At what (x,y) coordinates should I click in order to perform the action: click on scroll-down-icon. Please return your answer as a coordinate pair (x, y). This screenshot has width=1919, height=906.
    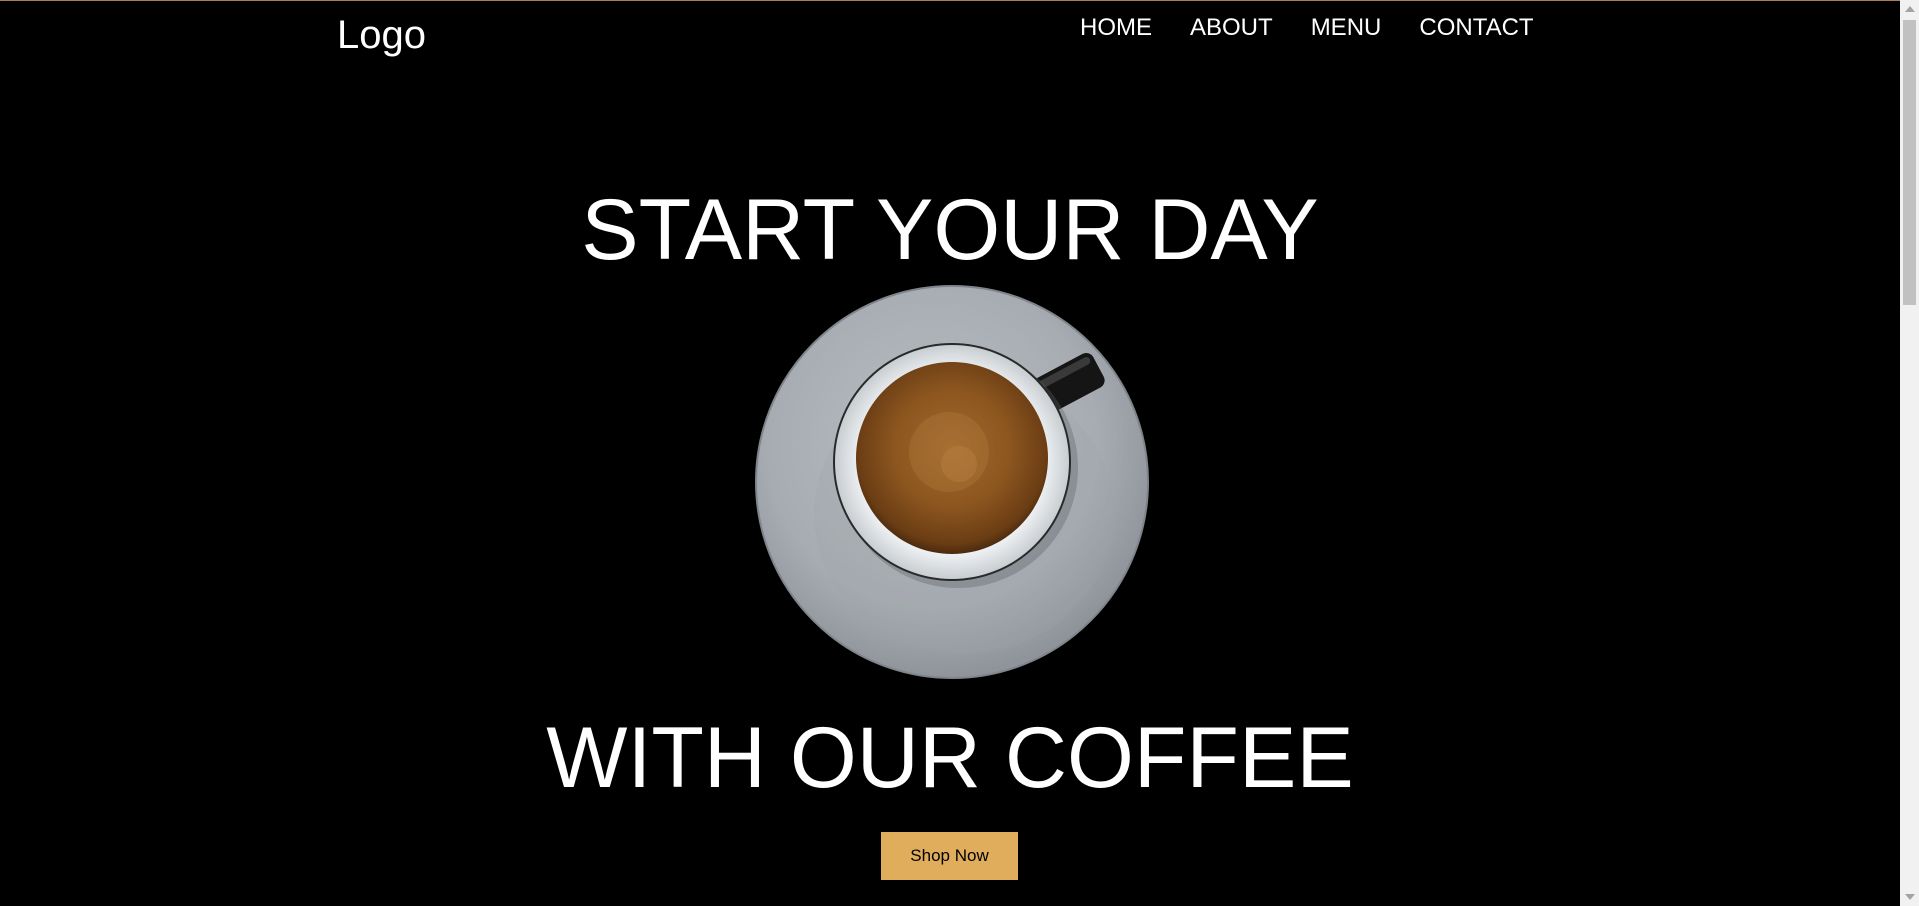
    Looking at the image, I should click on (1910, 897).